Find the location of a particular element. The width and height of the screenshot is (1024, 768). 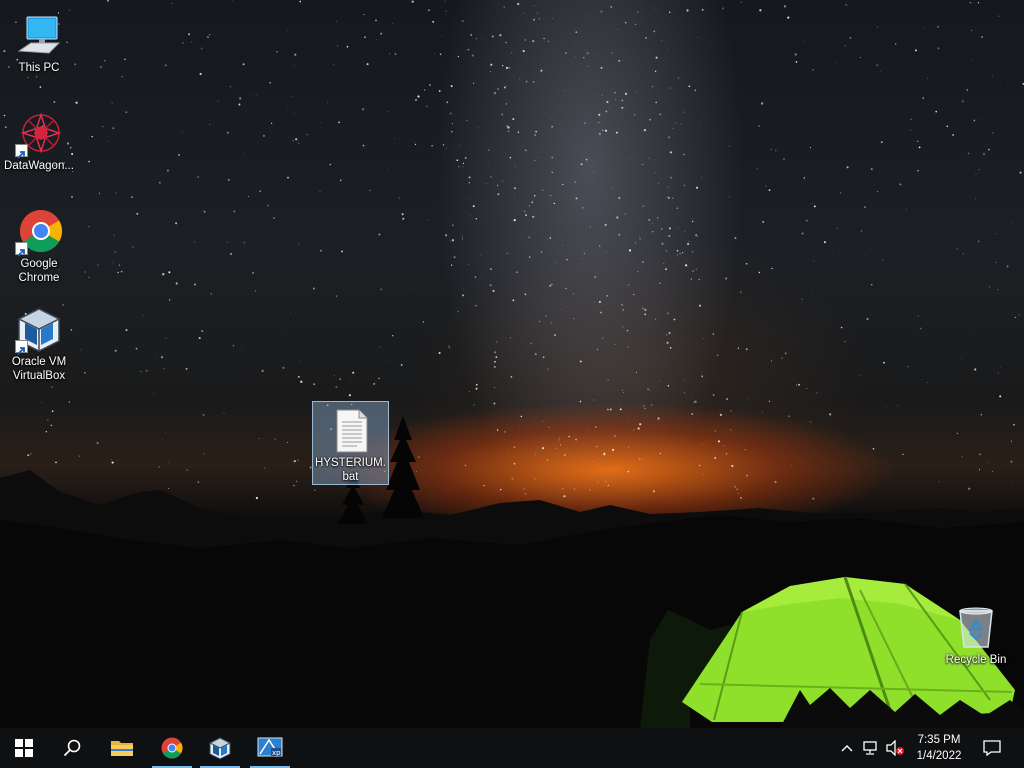

desktop-icon-hysterium-bat: HYSTERIUM.bat is located at coordinates (350, 443).